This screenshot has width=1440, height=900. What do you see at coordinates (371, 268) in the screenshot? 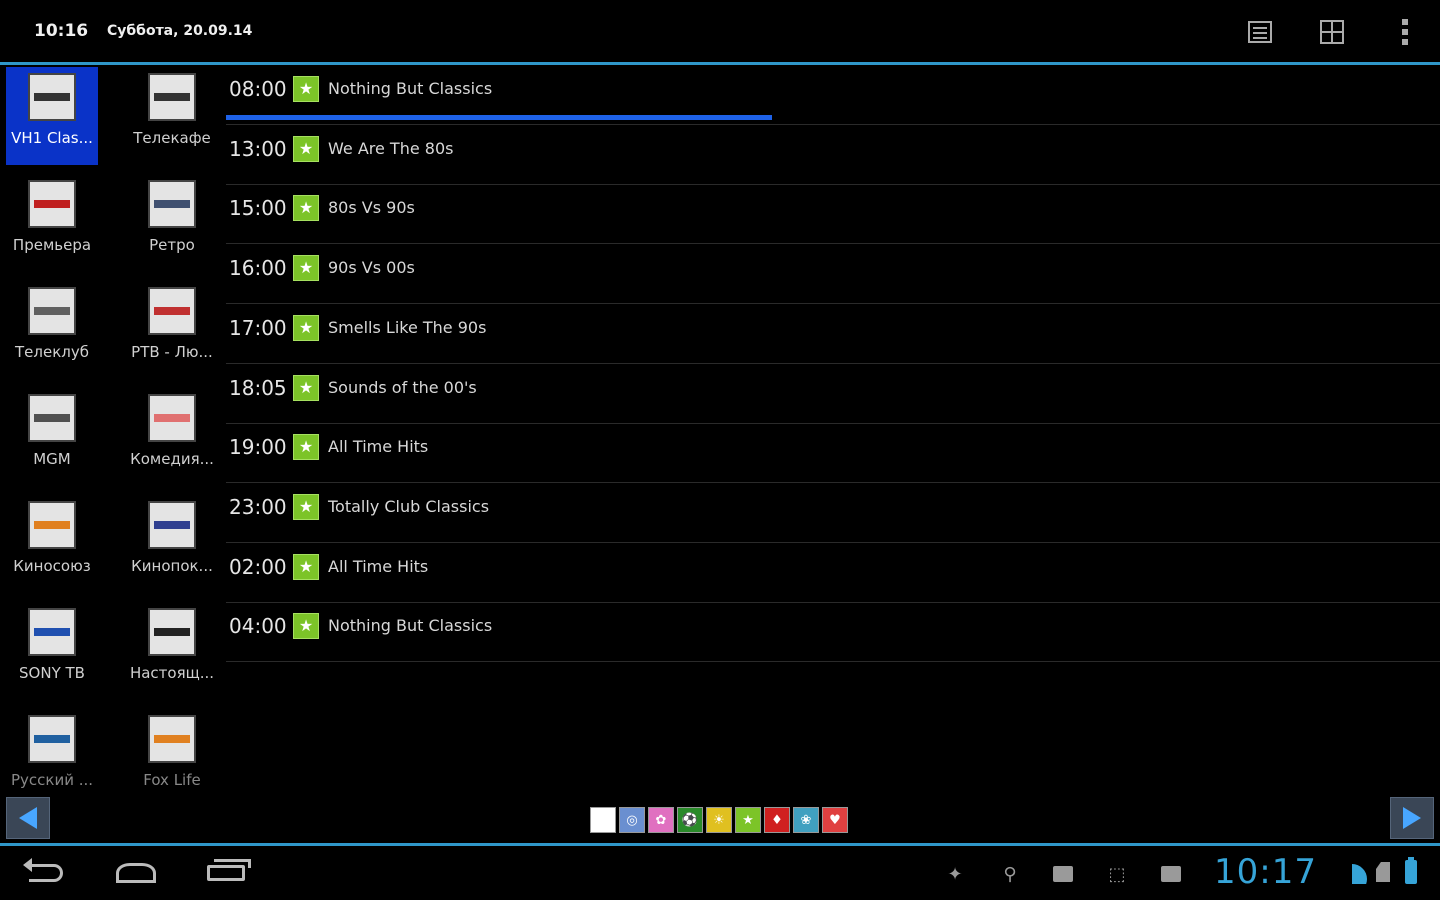
I see `program-title: 90s Vs 00s` at bounding box center [371, 268].